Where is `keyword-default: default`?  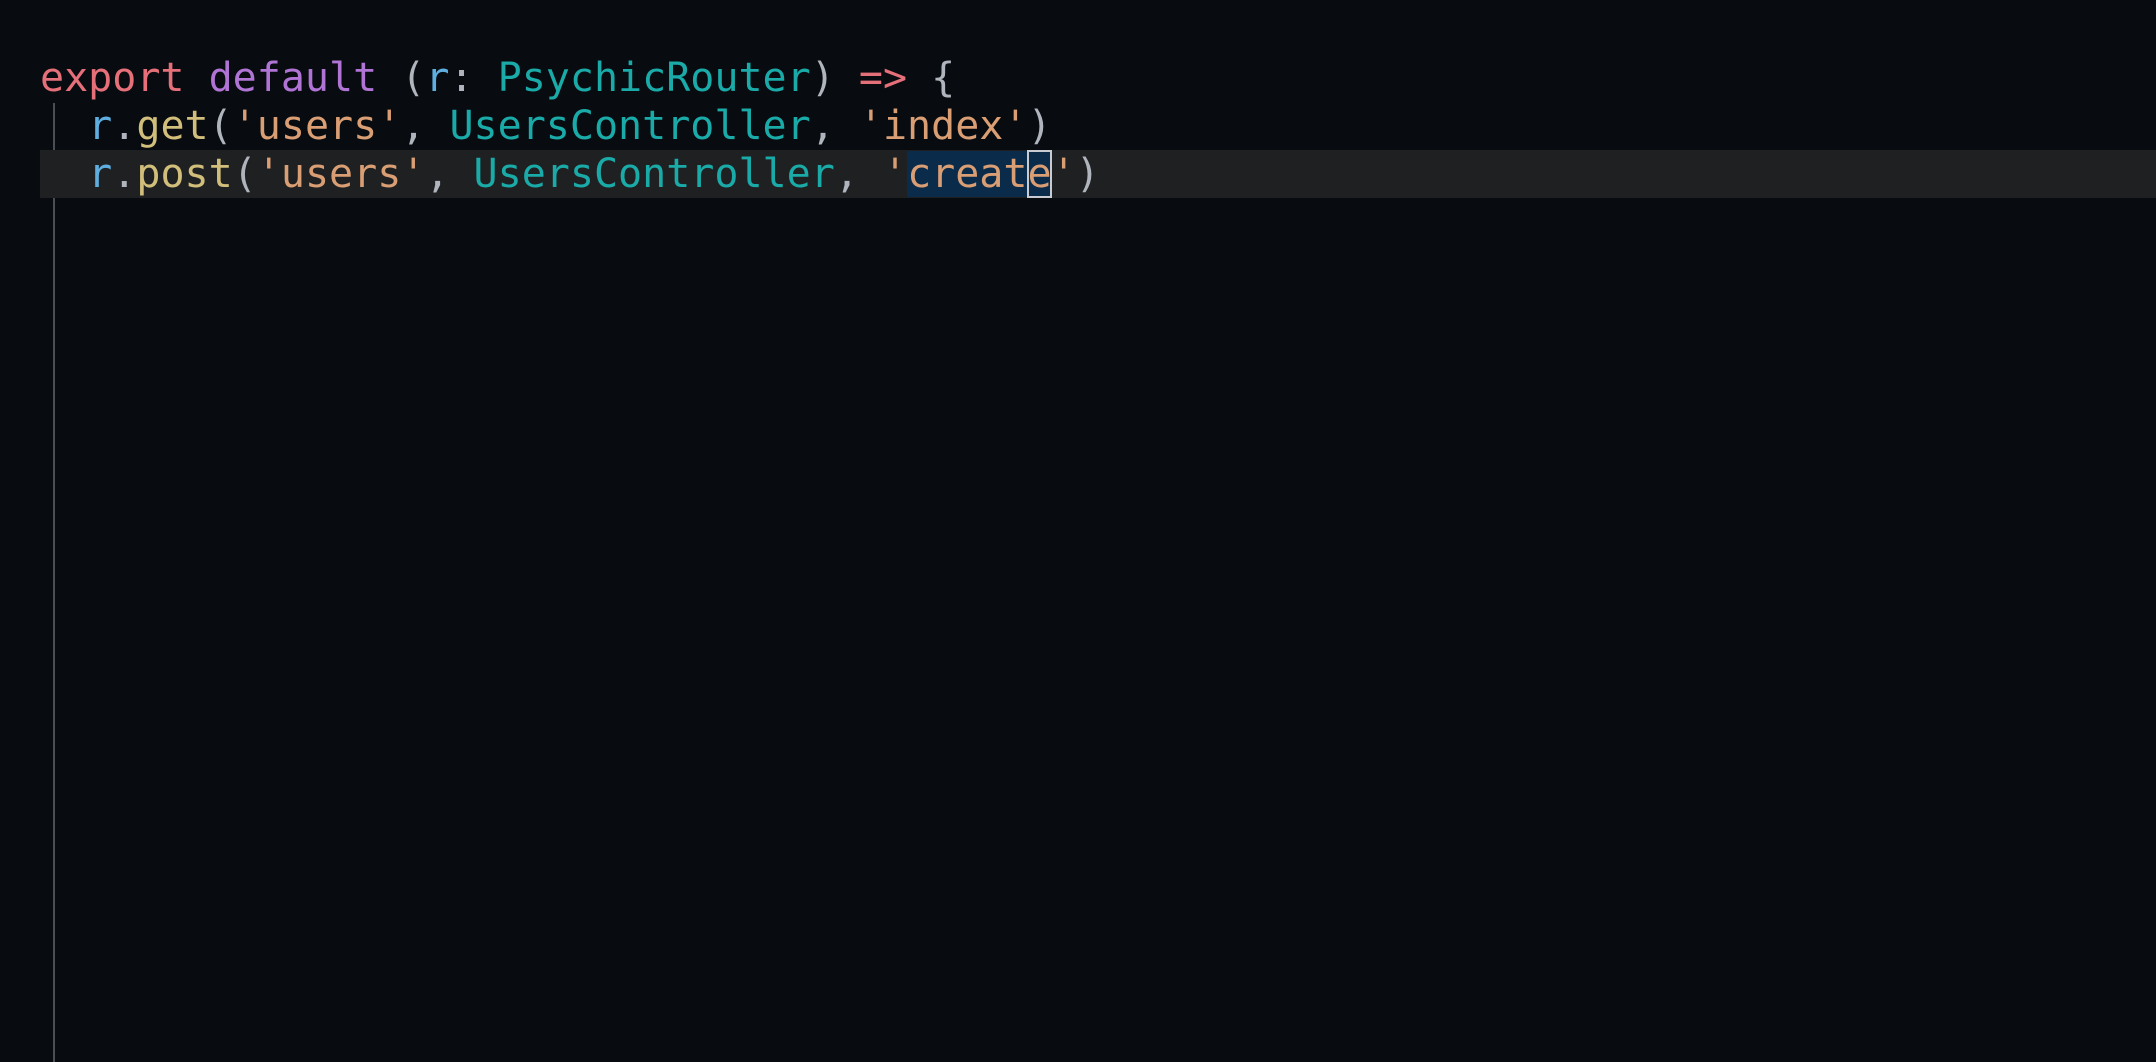 keyword-default: default is located at coordinates (293, 78).